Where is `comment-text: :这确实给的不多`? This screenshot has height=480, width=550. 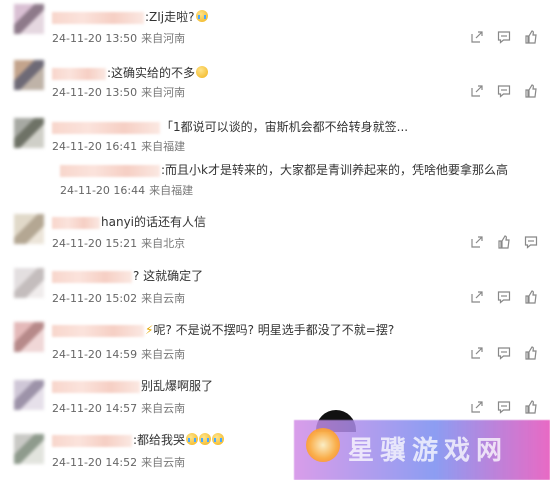
comment-text: :这确实给的不多 is located at coordinates (151, 73).